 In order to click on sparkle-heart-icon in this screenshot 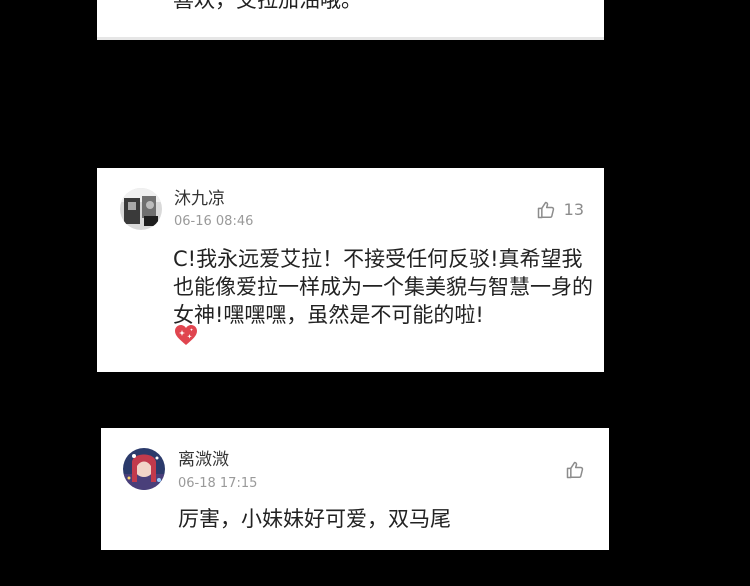, I will do `click(186, 335)`.